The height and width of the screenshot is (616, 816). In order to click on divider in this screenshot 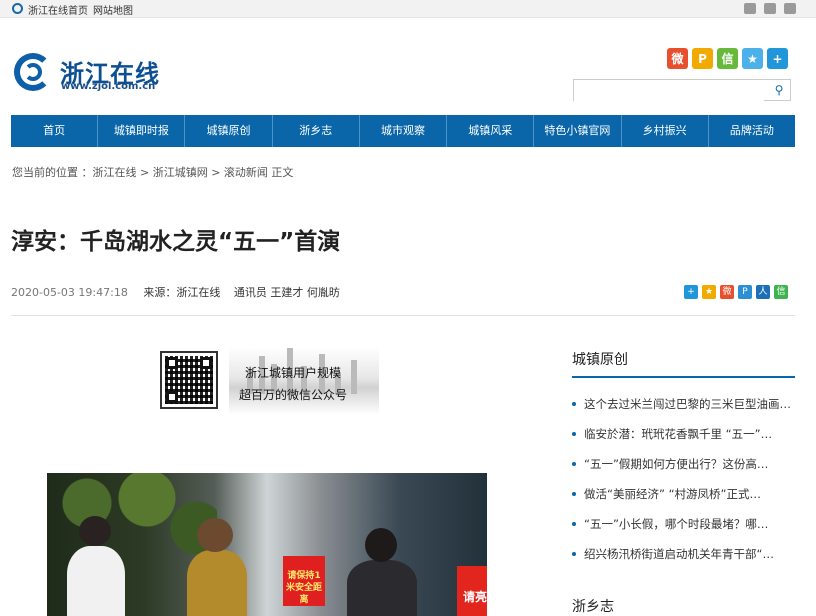, I will do `click(403, 315)`.